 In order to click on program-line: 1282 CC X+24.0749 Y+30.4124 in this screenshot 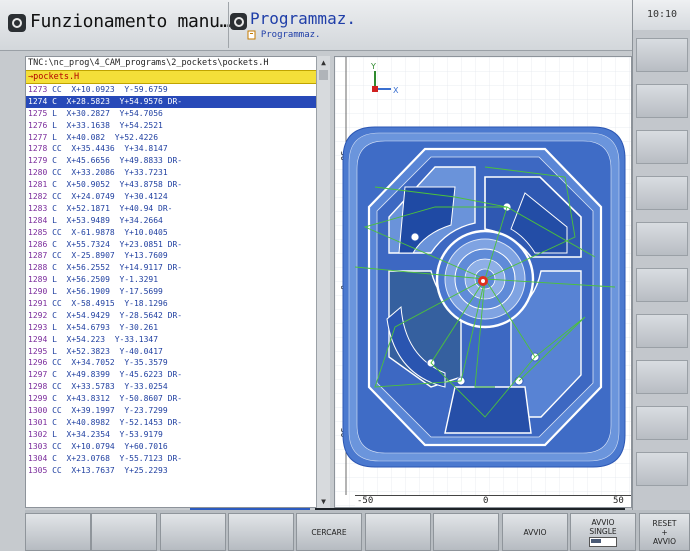, I will do `click(177, 197)`.